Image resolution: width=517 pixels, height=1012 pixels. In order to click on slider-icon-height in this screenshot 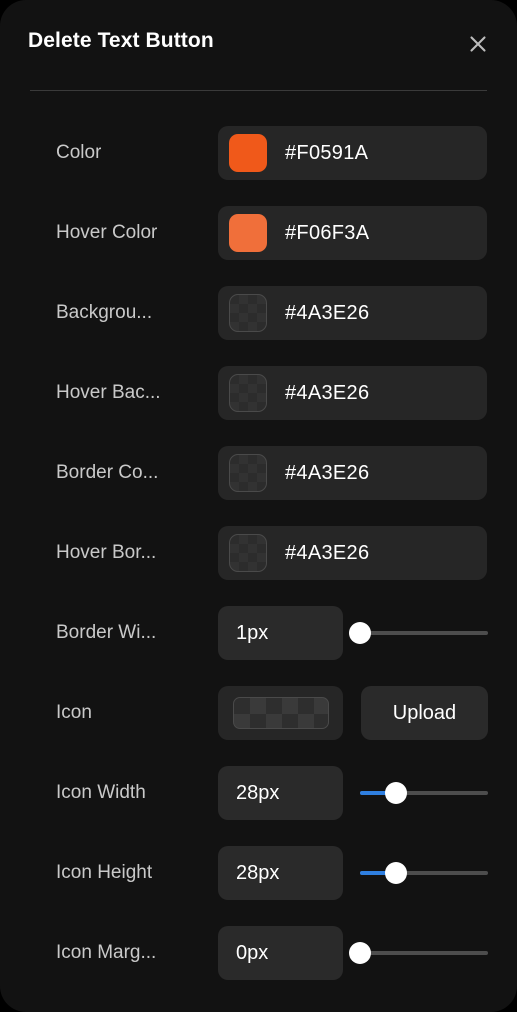, I will do `click(424, 873)`.